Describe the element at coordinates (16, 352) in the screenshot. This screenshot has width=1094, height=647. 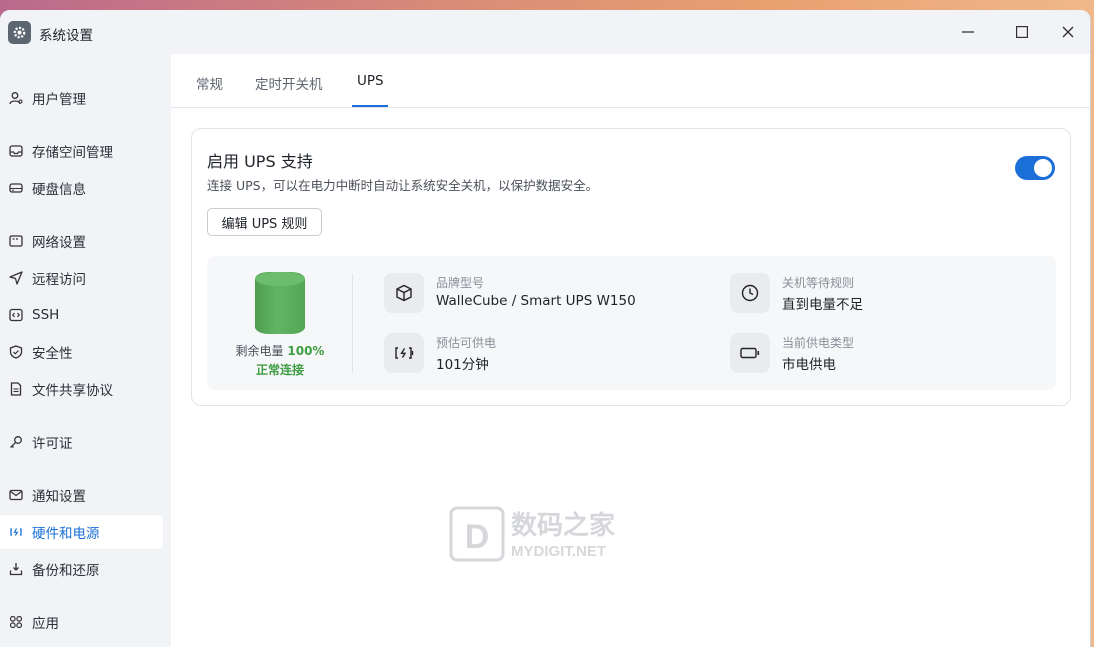
I see `shield-icon` at that location.